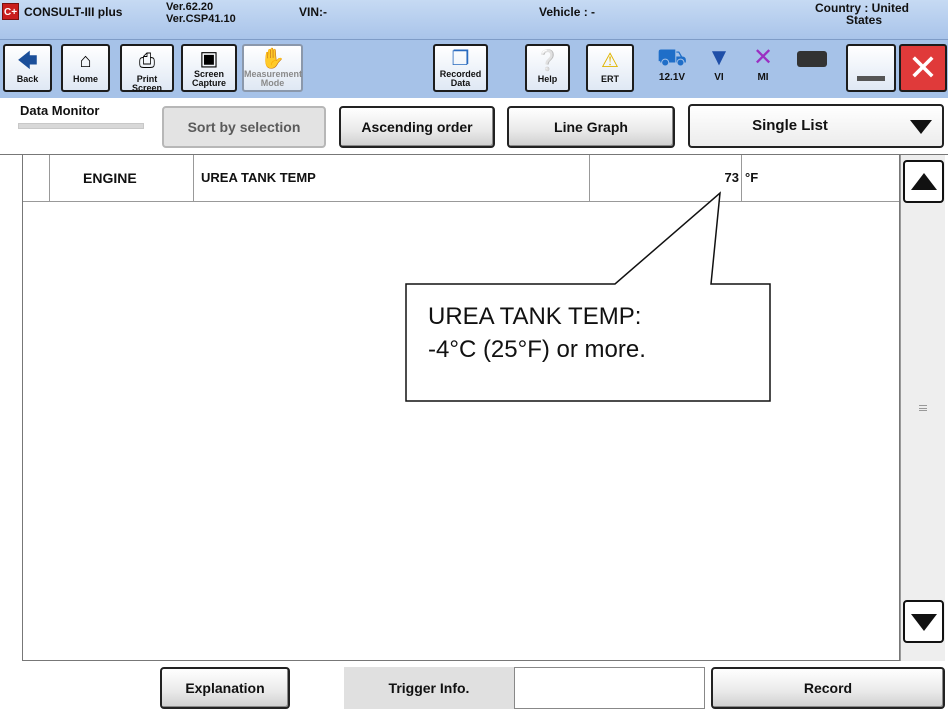 This screenshot has height=713, width=948. I want to click on voltage-label: 12.1V, so click(672, 77).